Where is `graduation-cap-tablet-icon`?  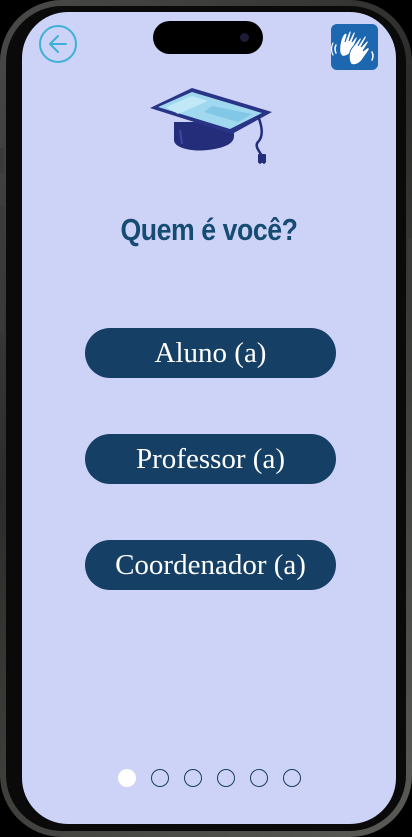
graduation-cap-tablet-icon is located at coordinates (211, 126).